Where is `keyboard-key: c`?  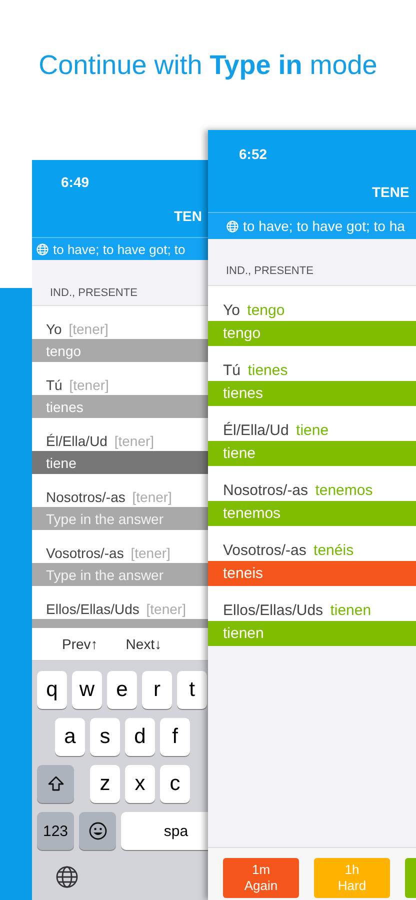
keyboard-key: c is located at coordinates (175, 784).